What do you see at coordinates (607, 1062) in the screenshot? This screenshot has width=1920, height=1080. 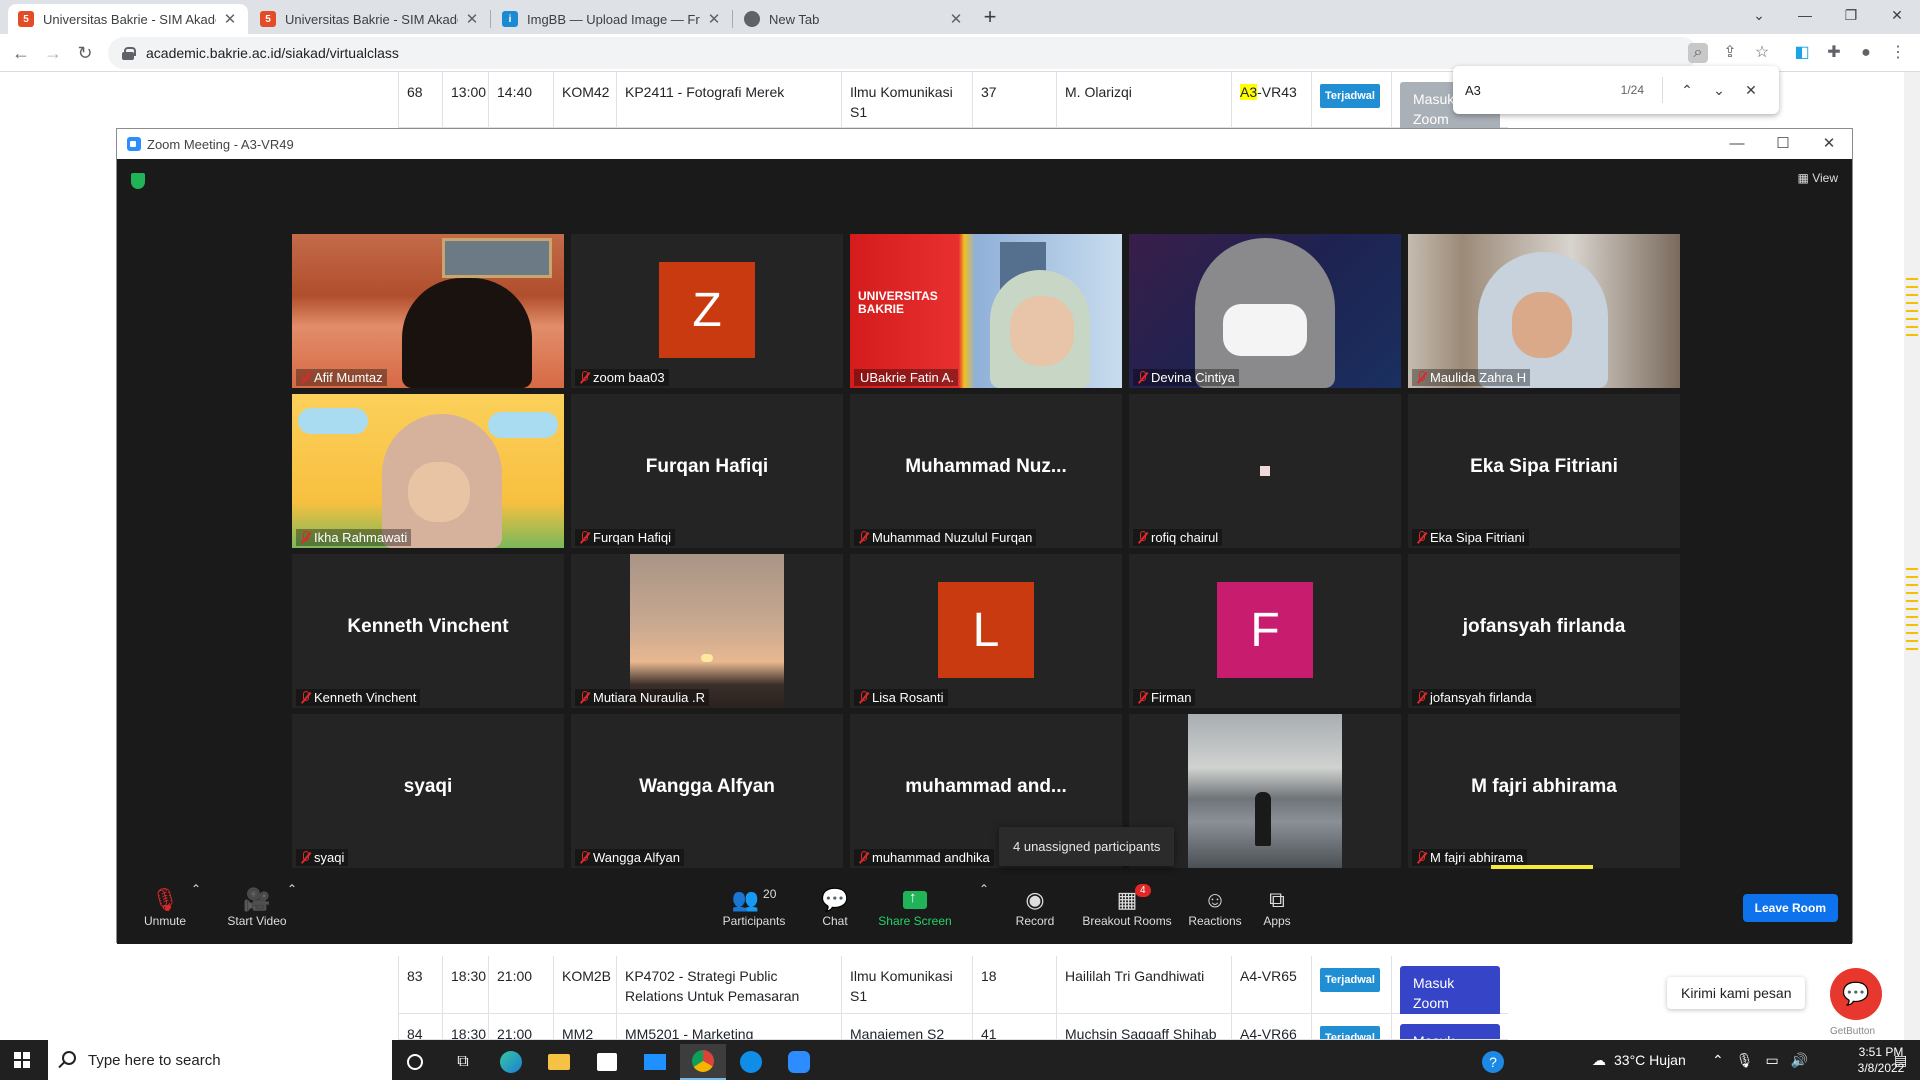 I see `store-icon` at bounding box center [607, 1062].